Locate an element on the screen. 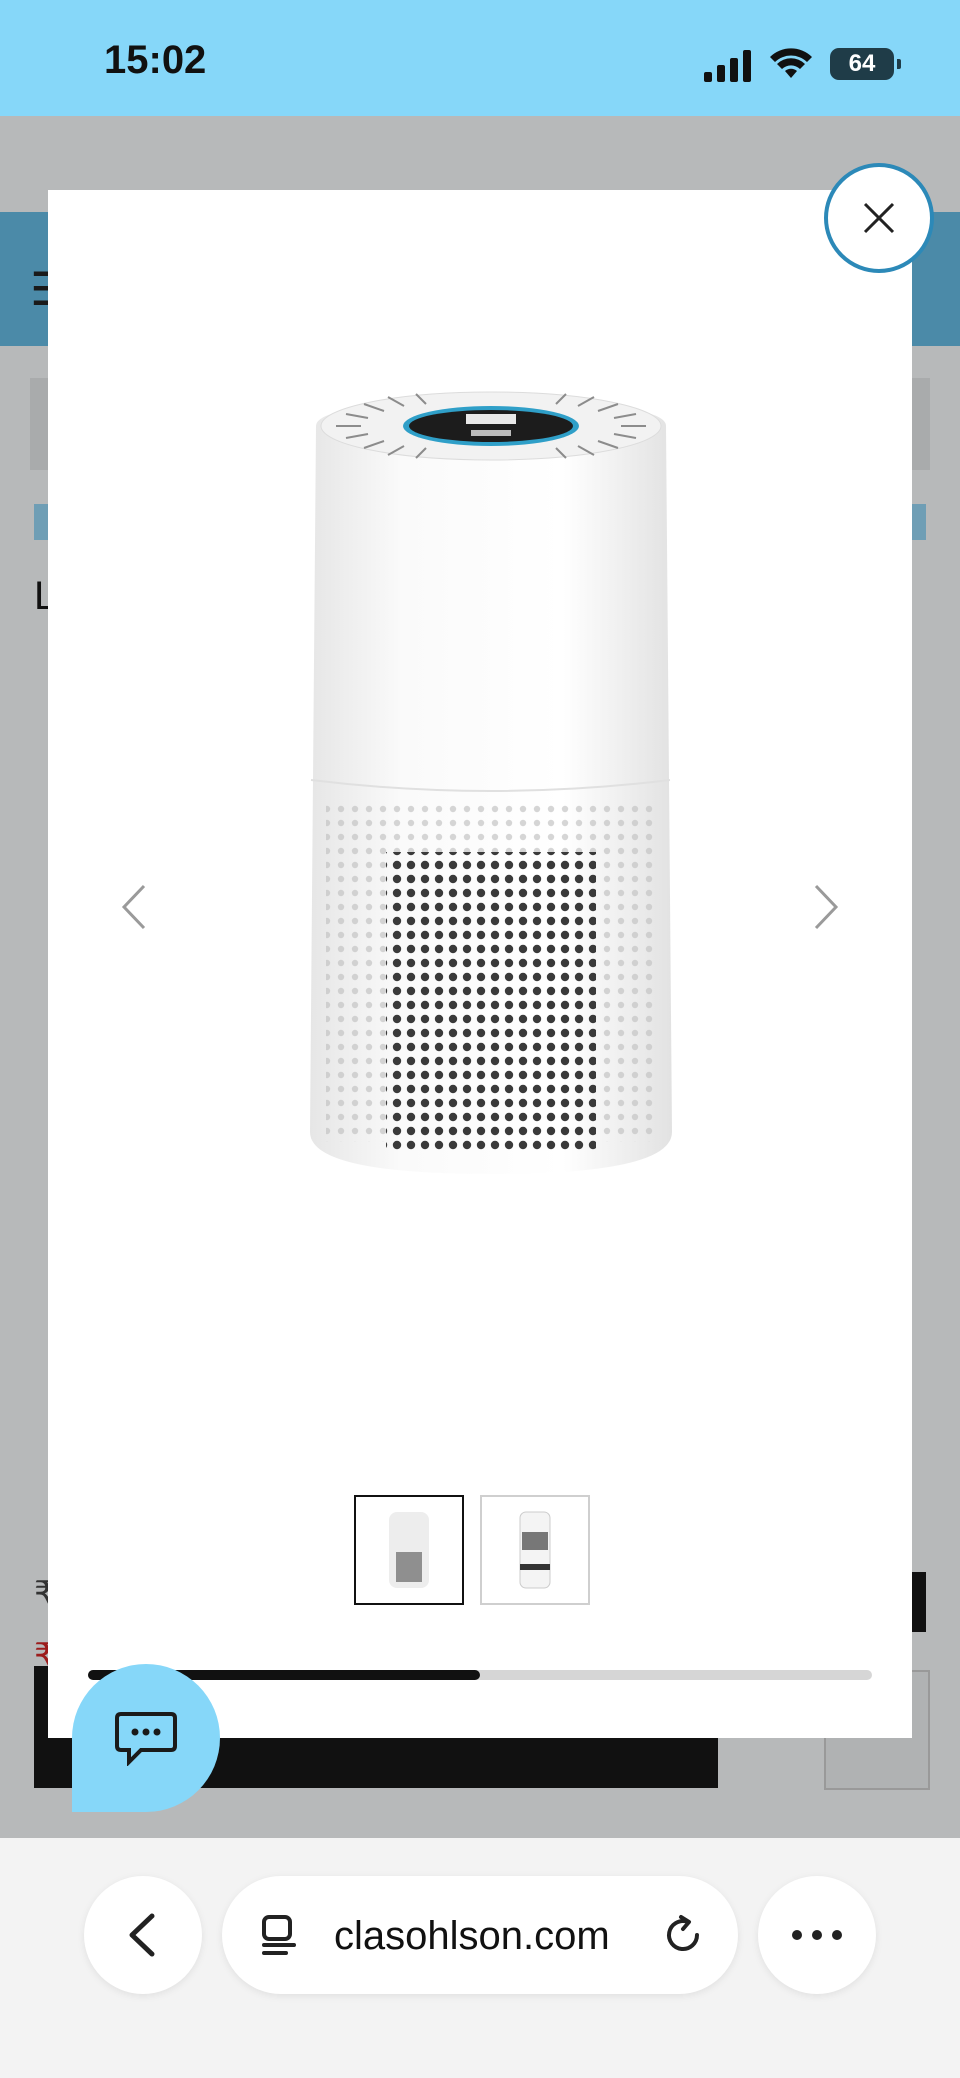 Image resolution: width=960 pixels, height=2078 pixels. next-image-button is located at coordinates (826, 907).